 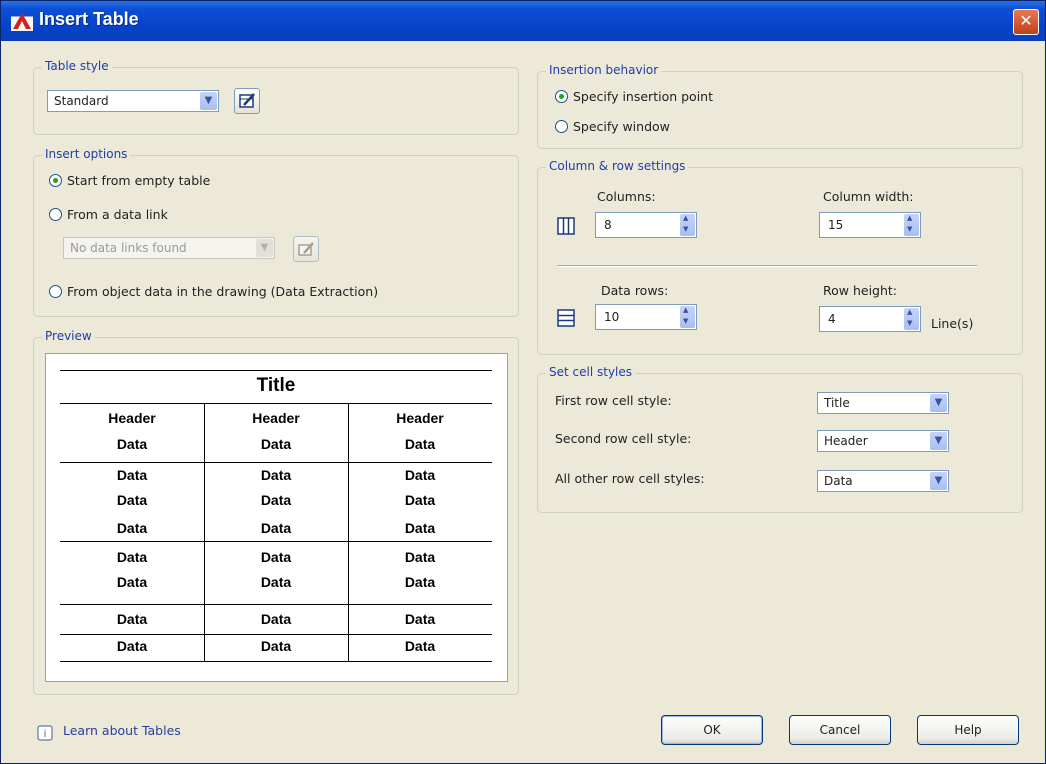 What do you see at coordinates (22, 22) in the screenshot?
I see `autocad-app-icon` at bounding box center [22, 22].